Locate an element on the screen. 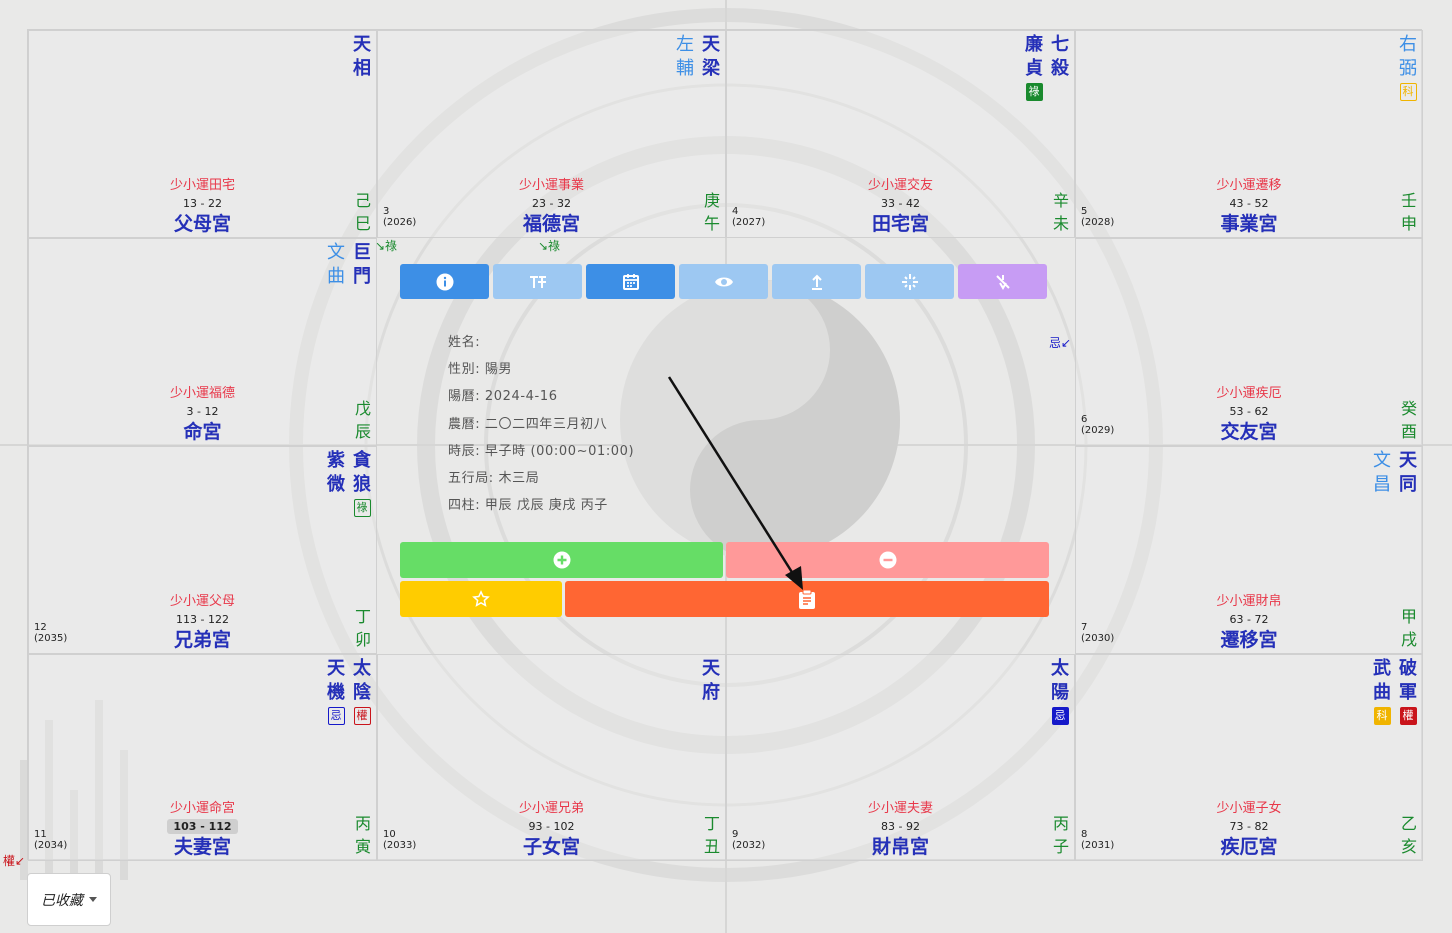  saved-dropdown-label: 已收藏 is located at coordinates (62, 900).